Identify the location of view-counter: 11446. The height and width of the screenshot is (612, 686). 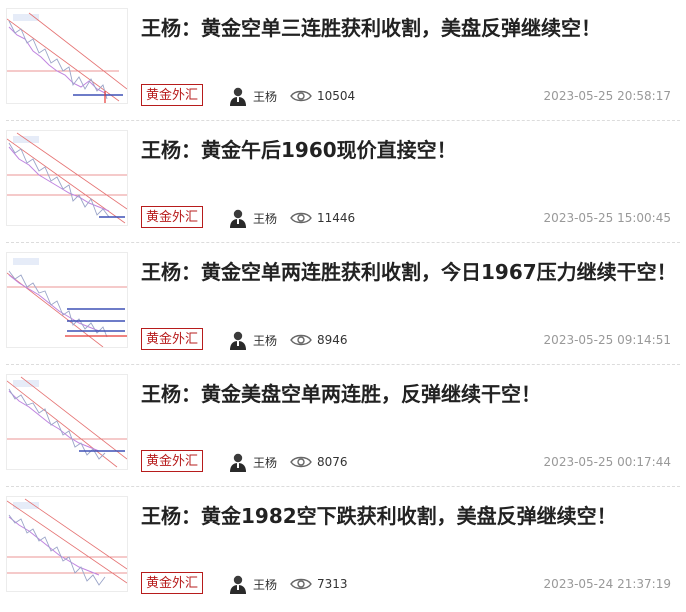
(322, 218).